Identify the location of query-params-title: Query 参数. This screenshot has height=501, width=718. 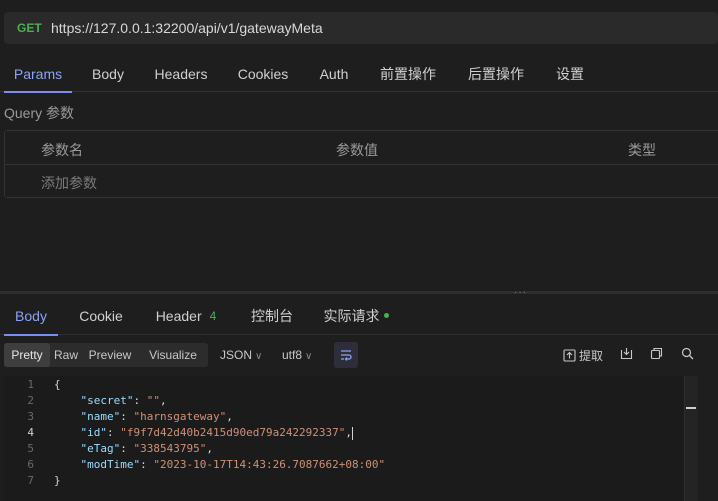
(39, 113).